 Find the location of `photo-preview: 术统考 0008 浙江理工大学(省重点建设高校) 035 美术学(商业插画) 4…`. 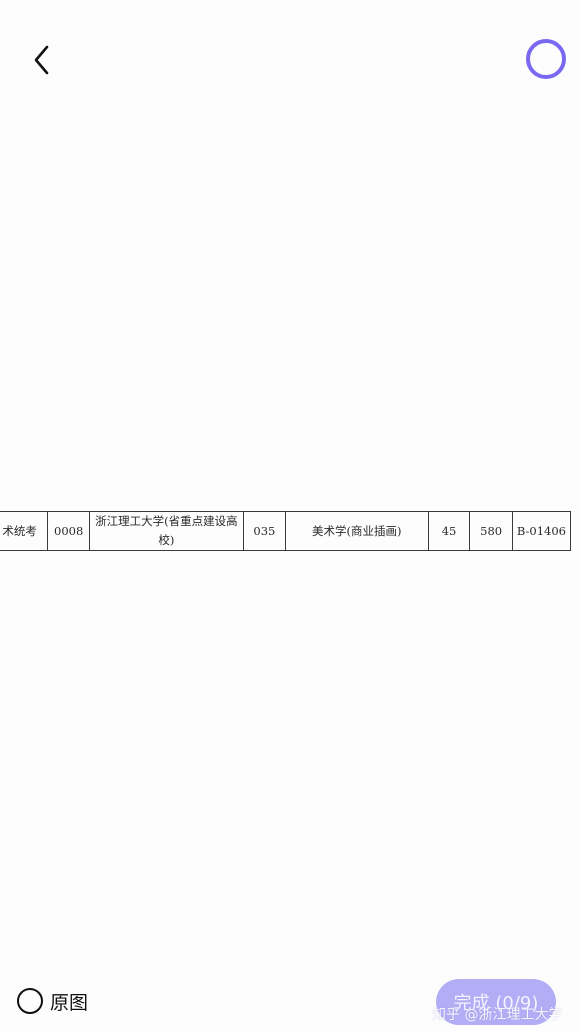

photo-preview: 术统考 0008 浙江理工大学(省重点建设高校) 035 美术学(商业插画) 4… is located at coordinates (290, 531).